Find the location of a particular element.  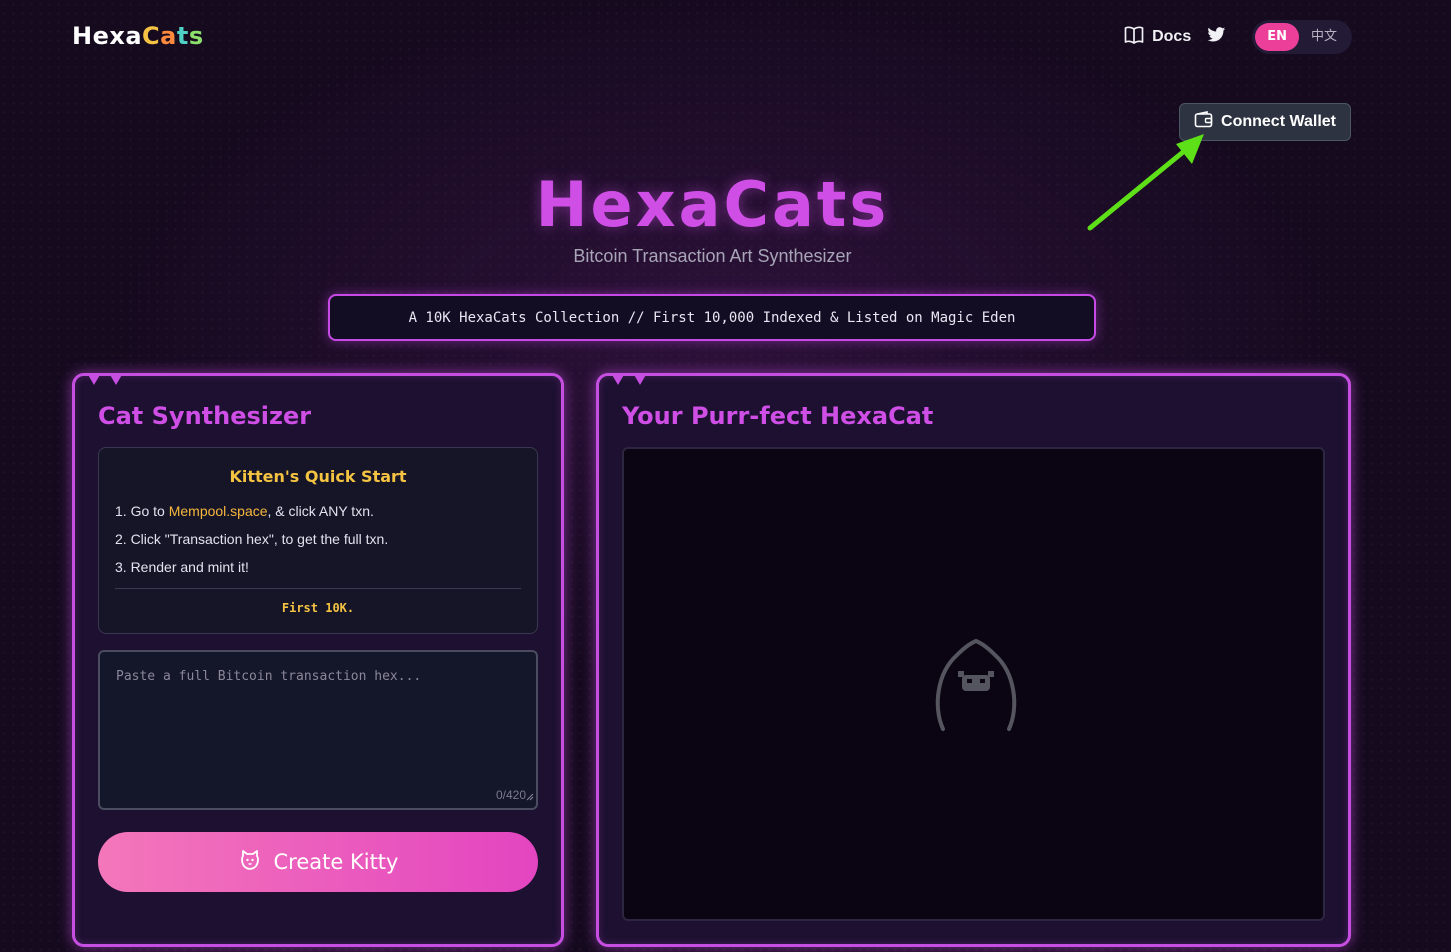

char-counter: 0/420 is located at coordinates (510, 795).